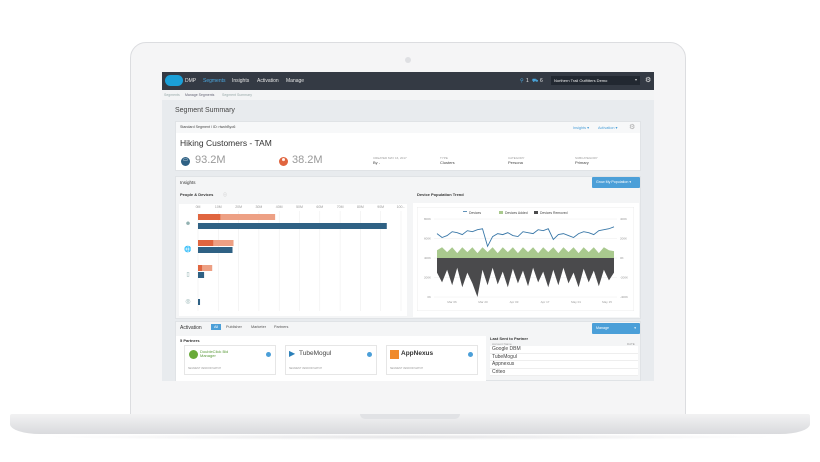 The image size is (820, 462). What do you see at coordinates (258, 327) in the screenshot?
I see `tab-marketer: Marketer` at bounding box center [258, 327].